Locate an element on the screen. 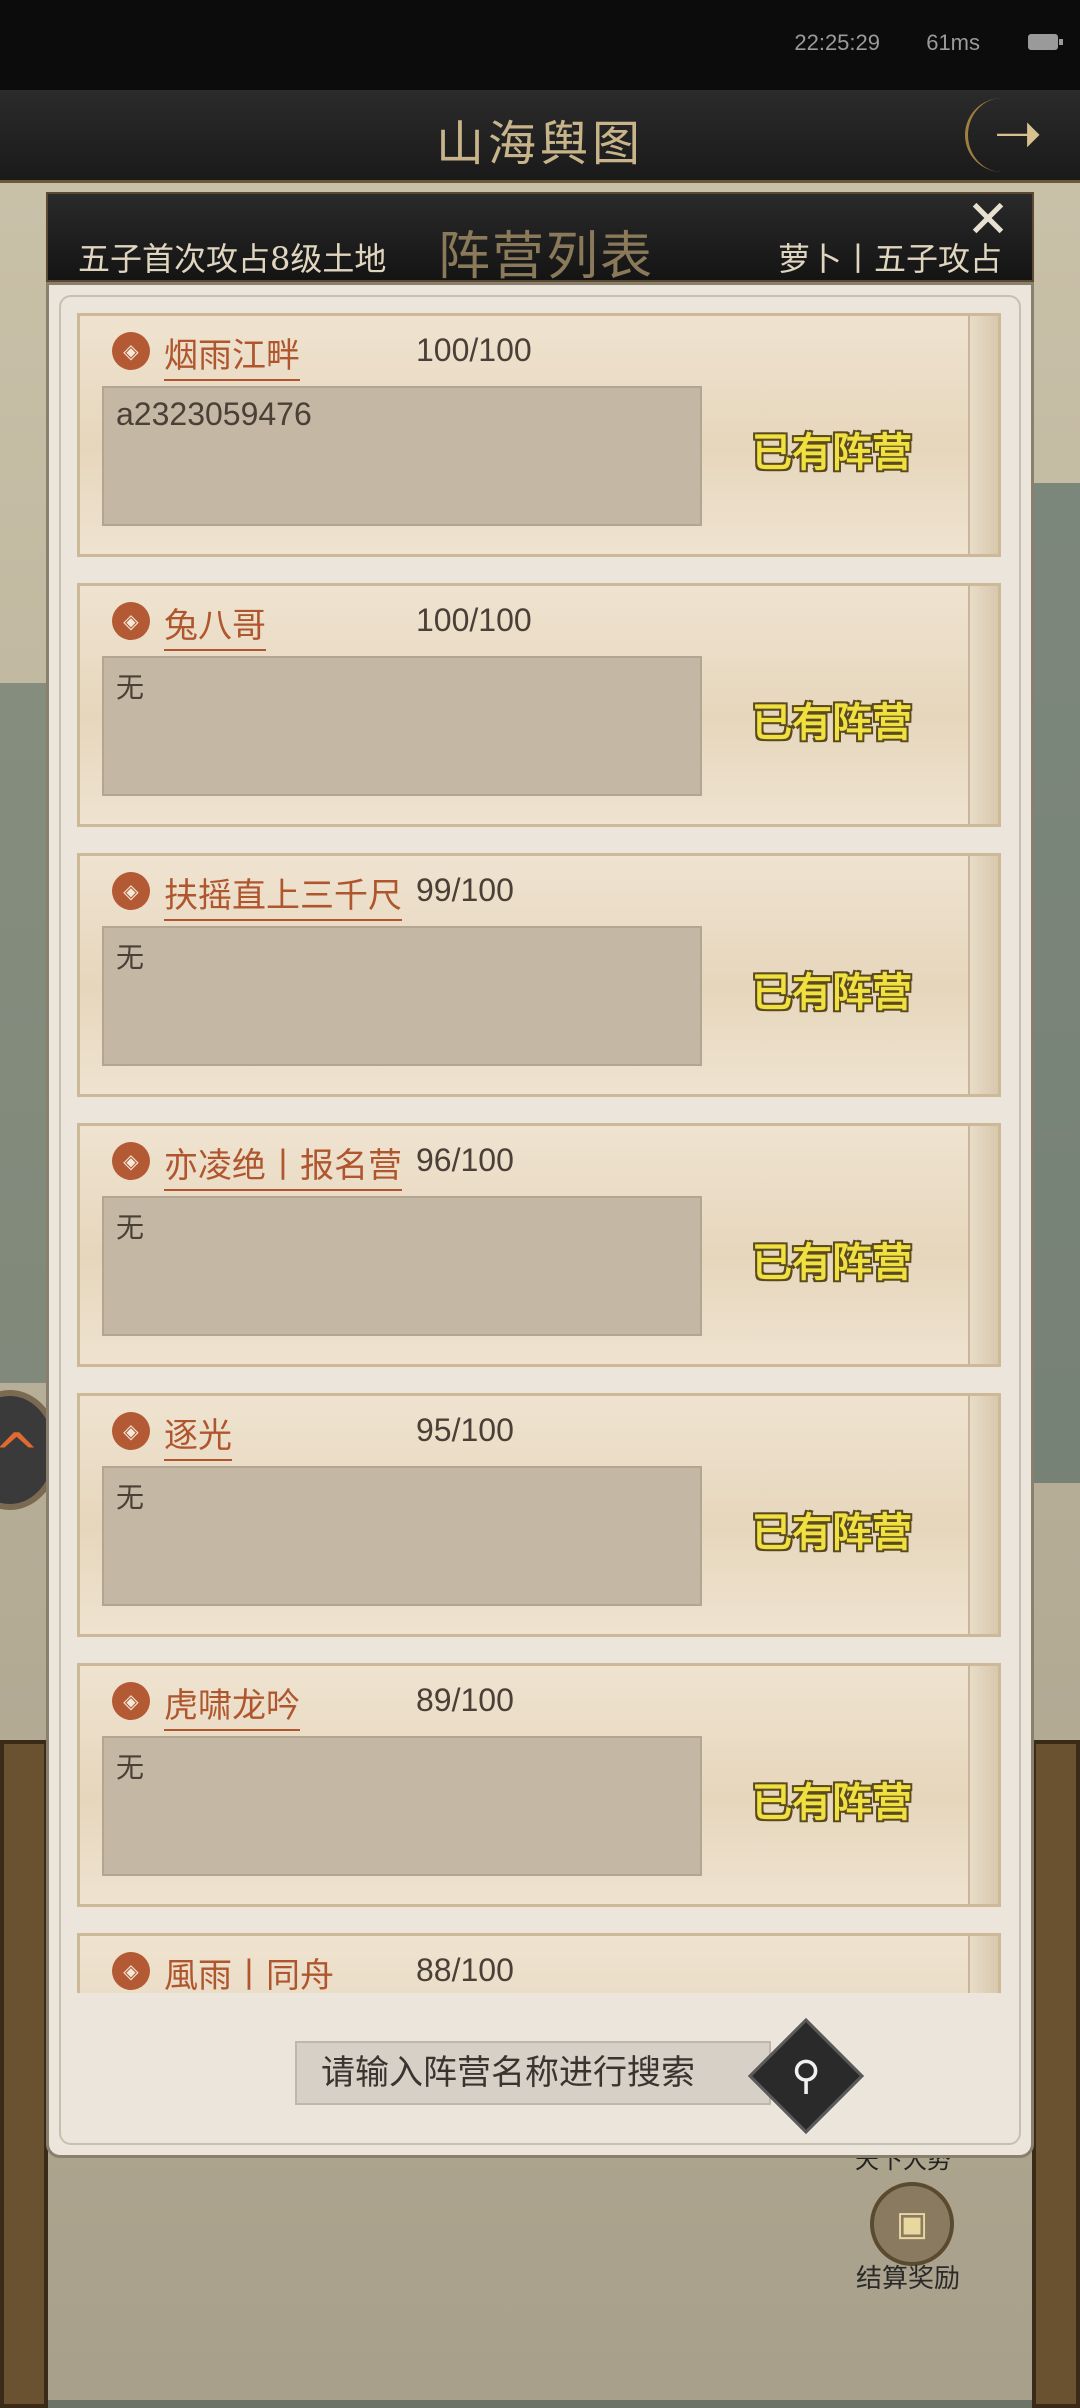 The image size is (1080, 2408). faction-item: ◈ 逐光 95/100 无 已有阵营 is located at coordinates (539, 1515).